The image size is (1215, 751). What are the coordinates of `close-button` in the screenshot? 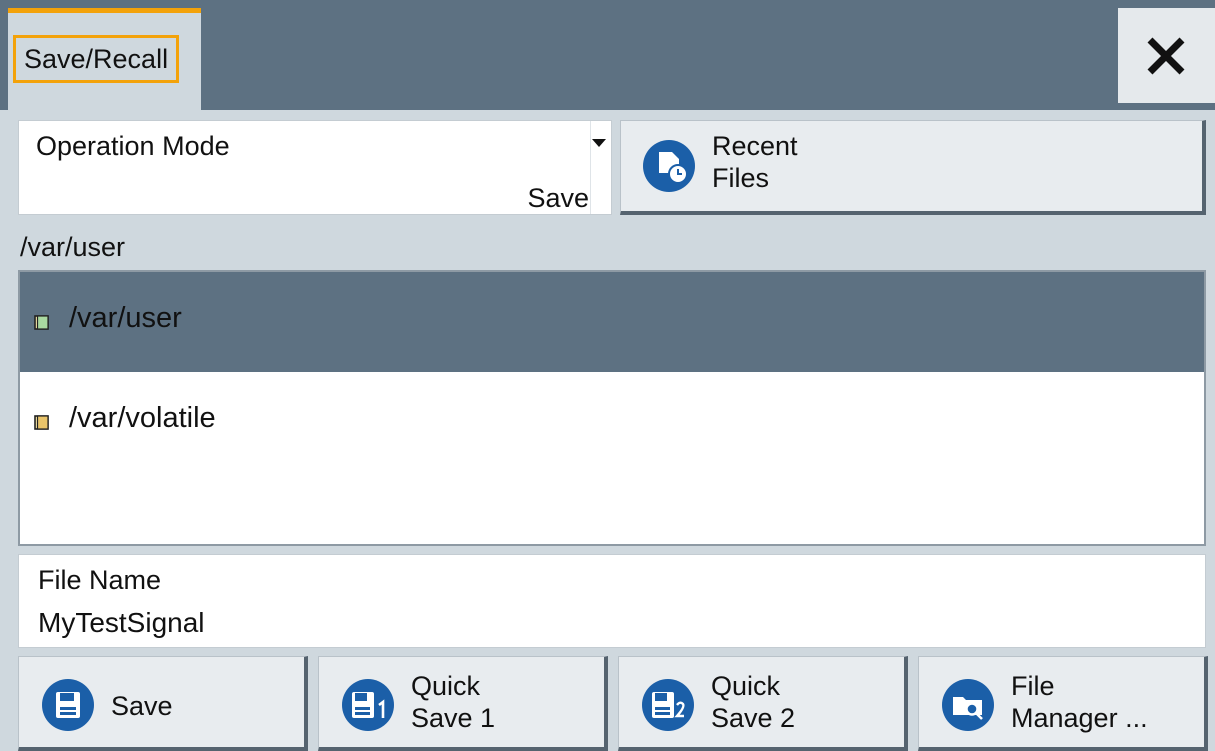 It's located at (1166, 55).